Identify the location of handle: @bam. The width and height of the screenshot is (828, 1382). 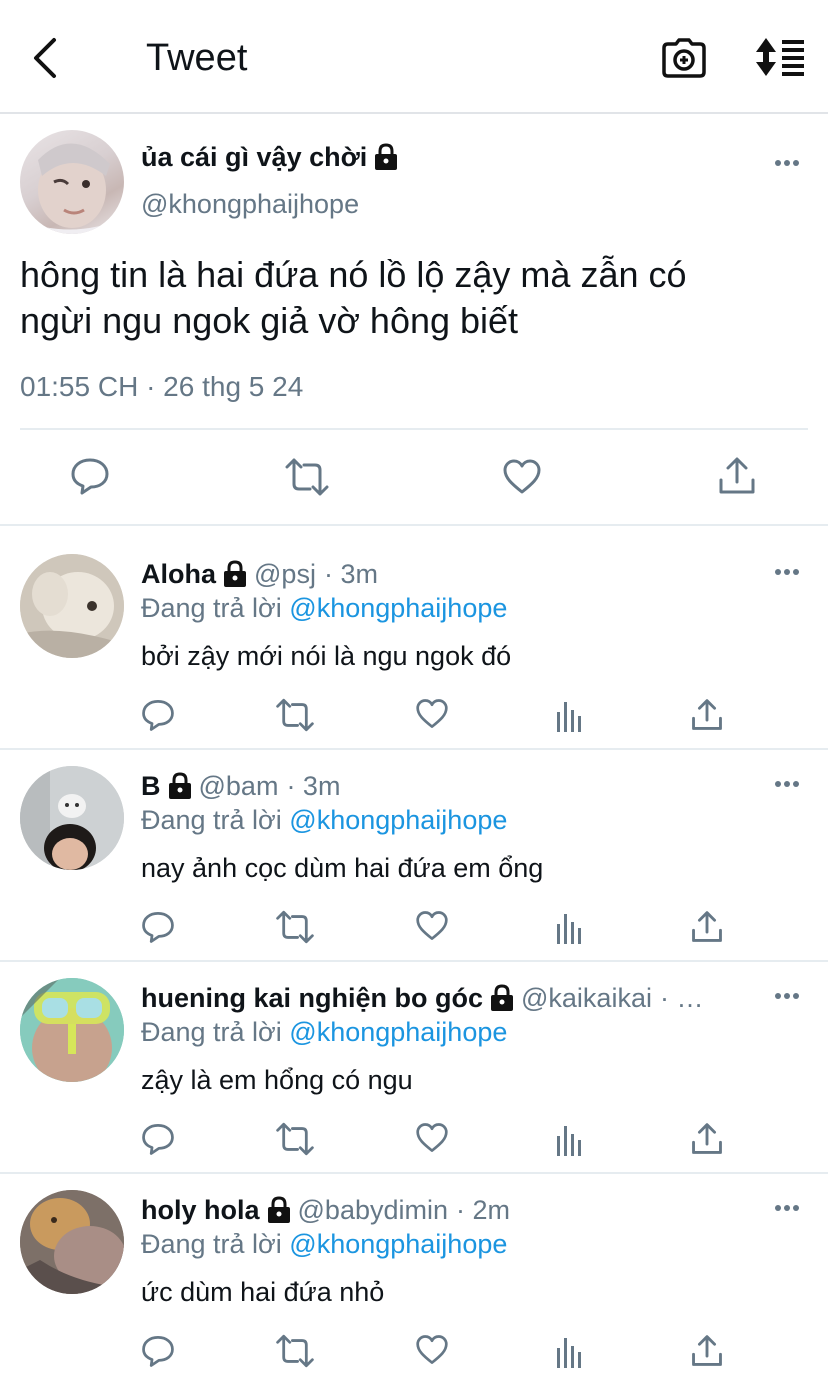
(239, 786).